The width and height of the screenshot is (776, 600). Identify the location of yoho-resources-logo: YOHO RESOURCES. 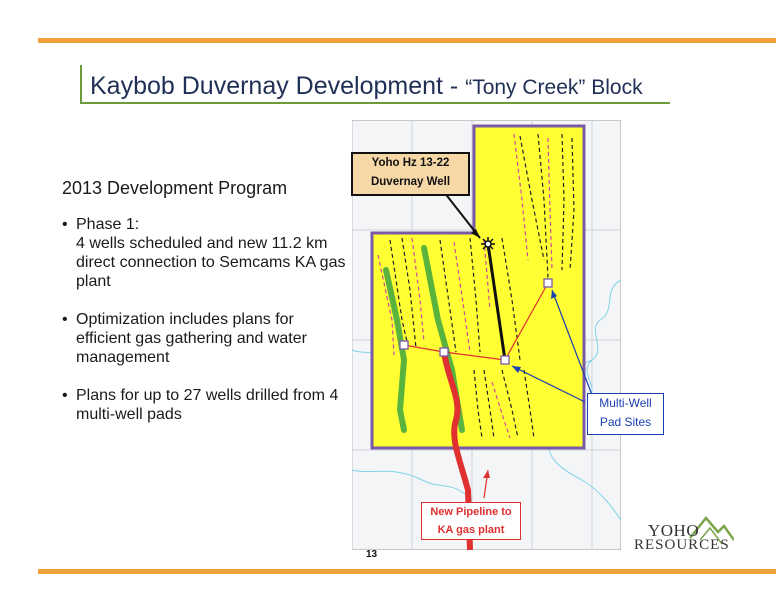
(684, 538).